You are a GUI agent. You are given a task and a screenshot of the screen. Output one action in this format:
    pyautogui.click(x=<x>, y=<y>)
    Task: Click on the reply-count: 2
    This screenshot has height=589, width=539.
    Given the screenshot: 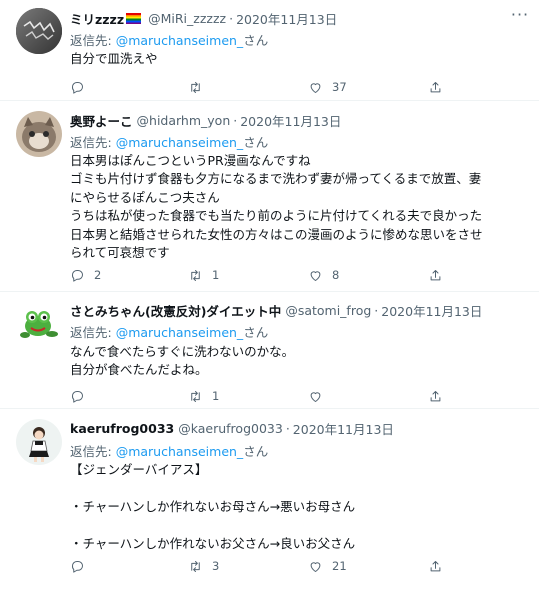 What is the action you would take?
    pyautogui.click(x=98, y=275)
    